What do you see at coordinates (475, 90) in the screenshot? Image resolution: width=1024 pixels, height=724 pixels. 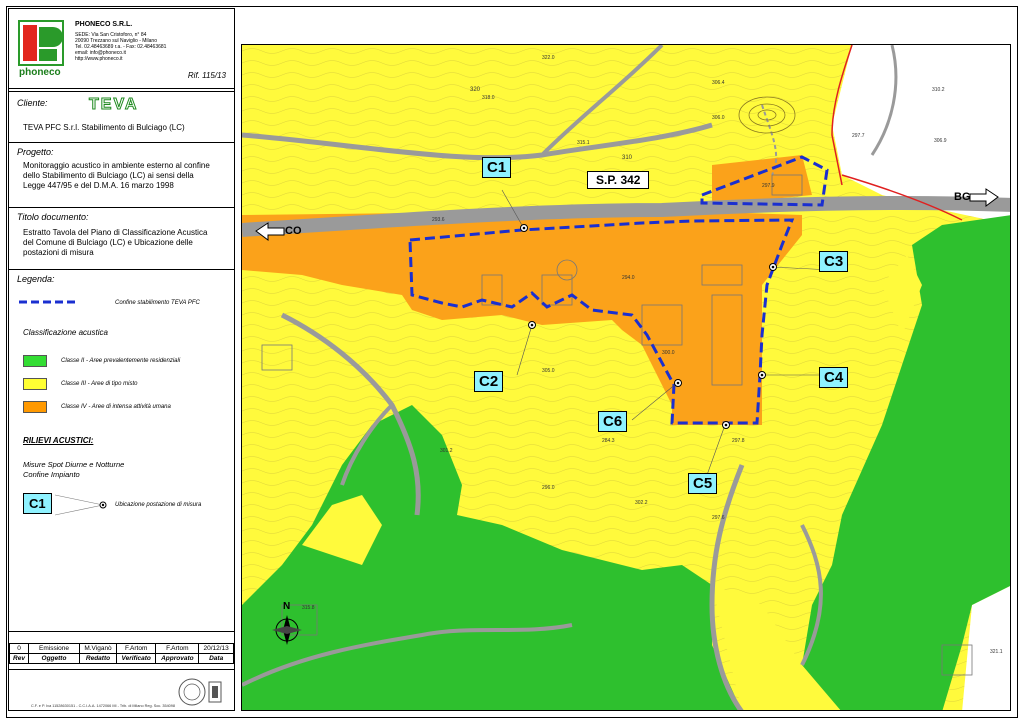 I see `elevation-label: 320` at bounding box center [475, 90].